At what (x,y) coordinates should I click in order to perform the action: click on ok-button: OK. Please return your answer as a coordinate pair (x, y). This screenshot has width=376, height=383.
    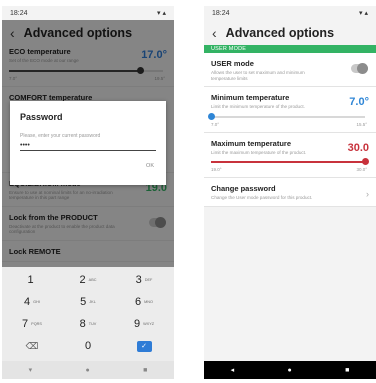
    Looking at the image, I should click on (150, 166).